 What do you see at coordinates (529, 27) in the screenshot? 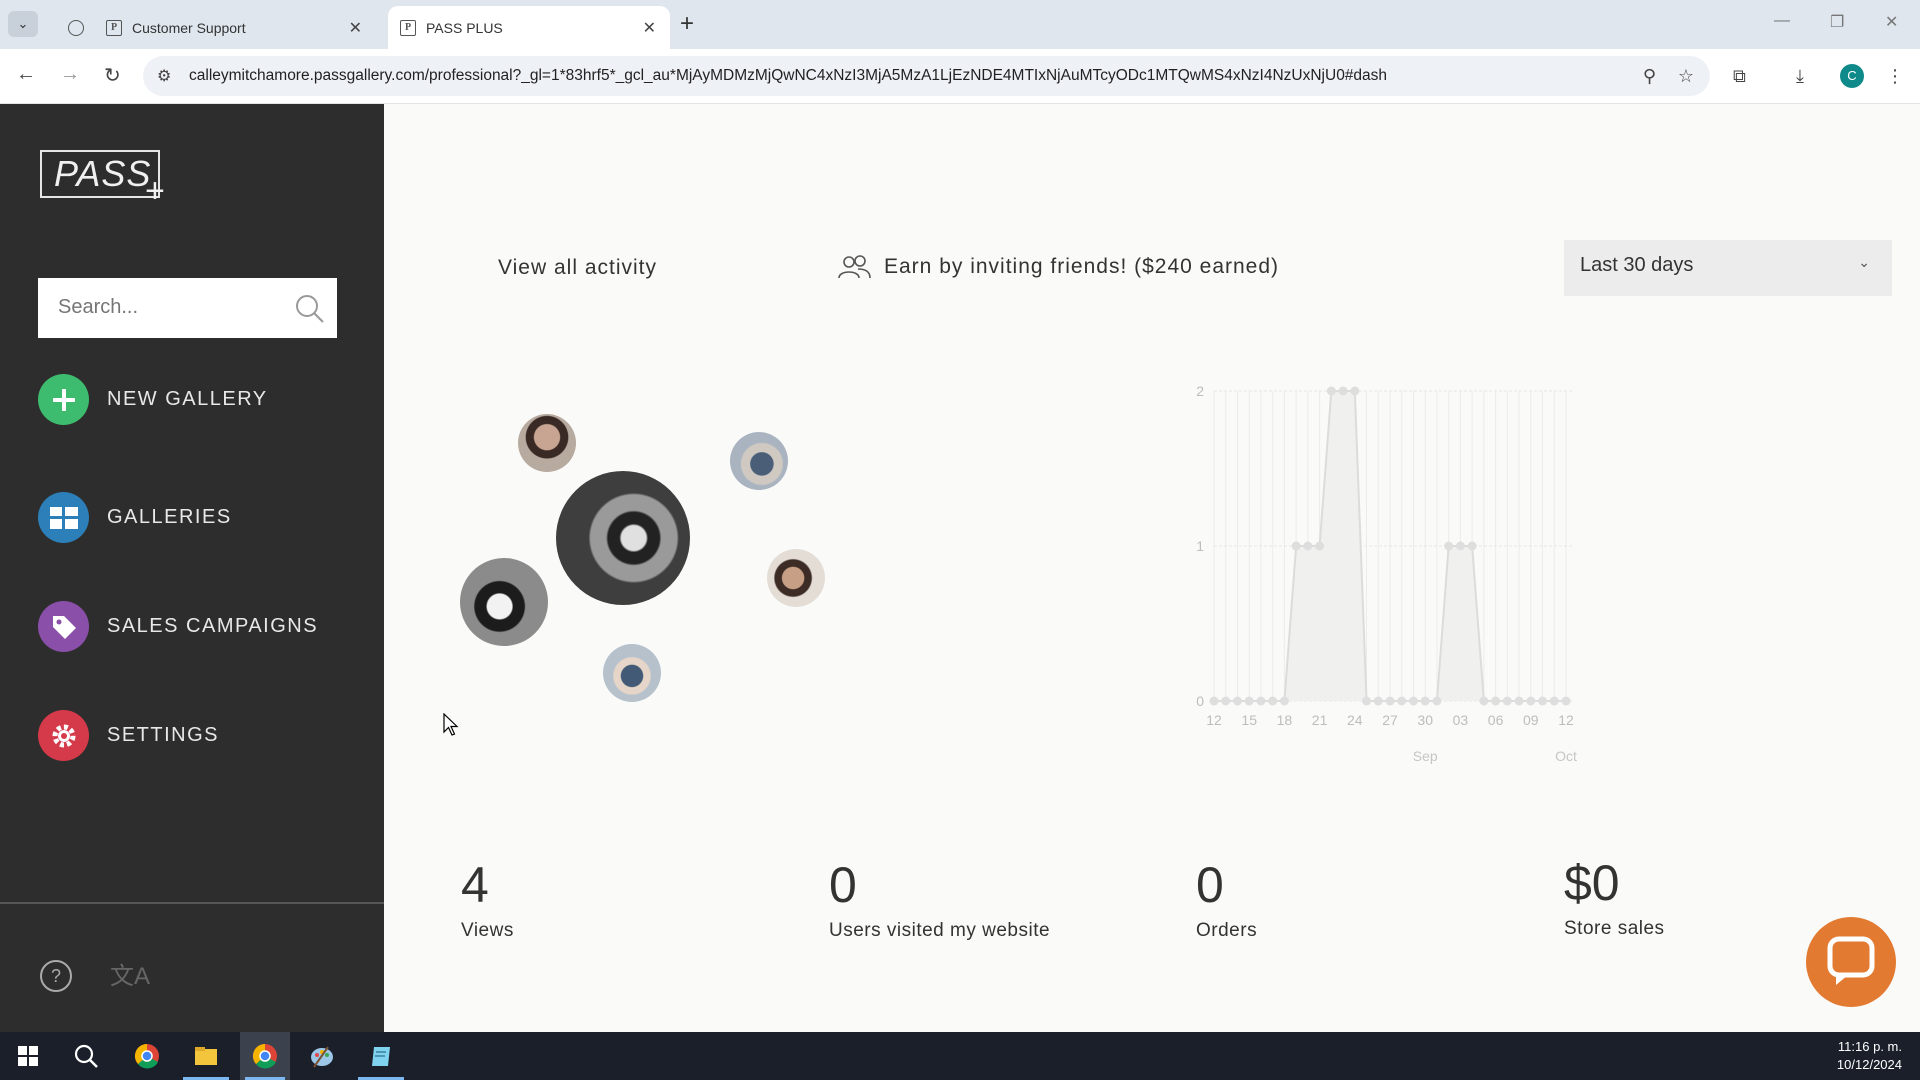
I see `tab-pass-plus: P PASS PLUS ✕` at bounding box center [529, 27].